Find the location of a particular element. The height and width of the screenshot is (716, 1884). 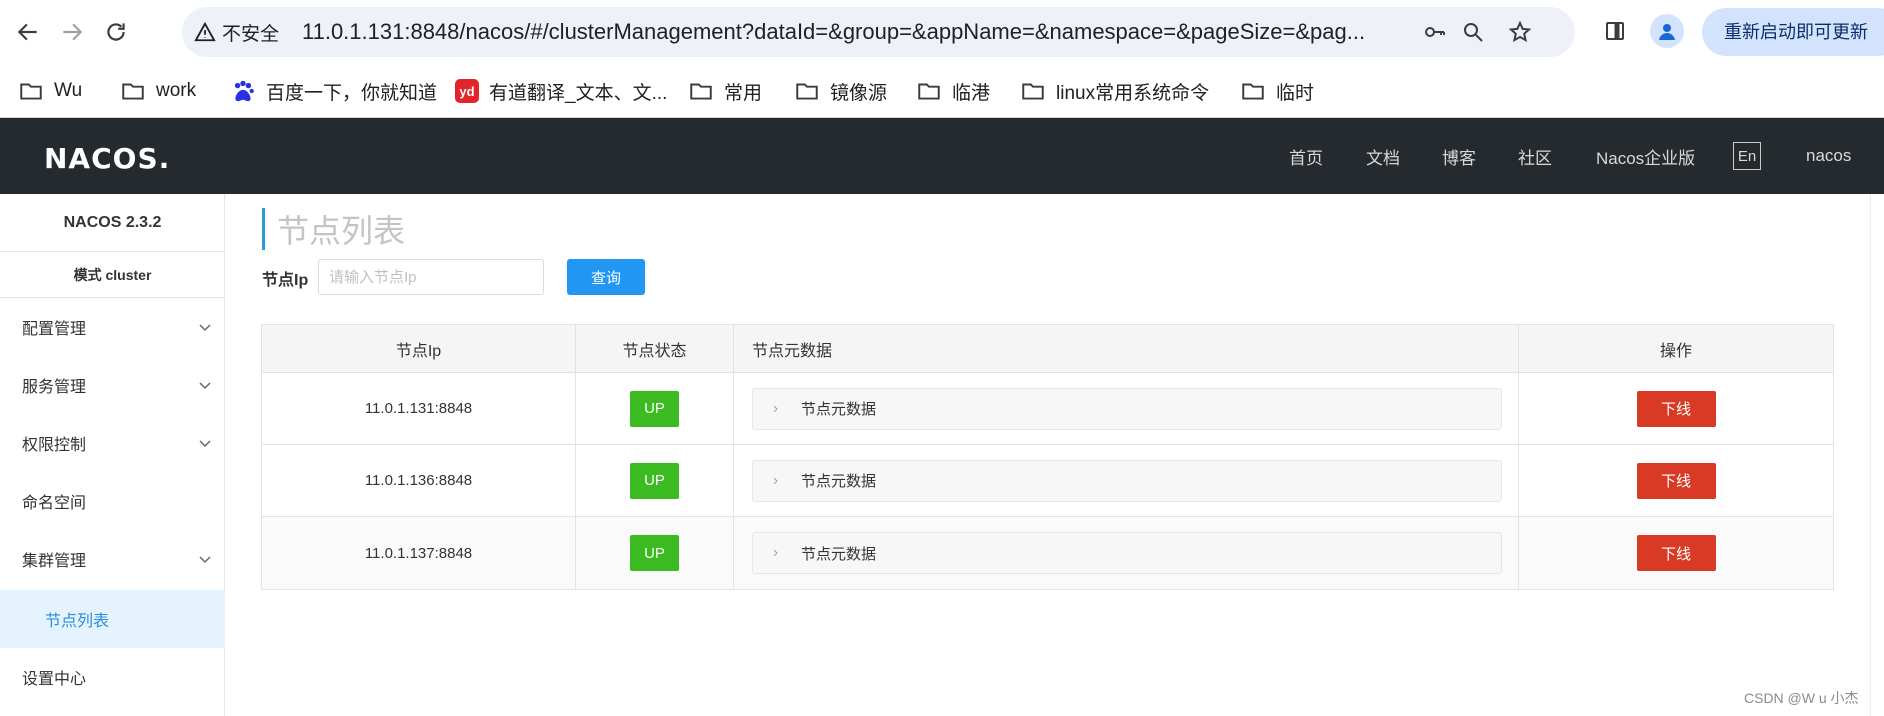

query-button: 查询 is located at coordinates (606, 277).